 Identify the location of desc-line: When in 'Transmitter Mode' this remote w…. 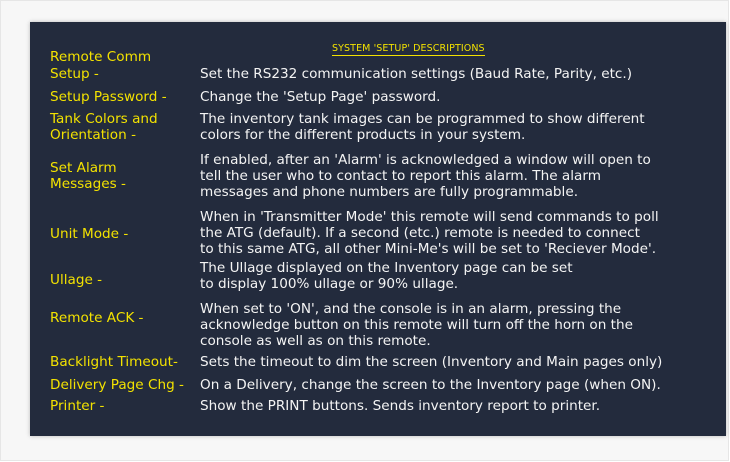
(429, 217).